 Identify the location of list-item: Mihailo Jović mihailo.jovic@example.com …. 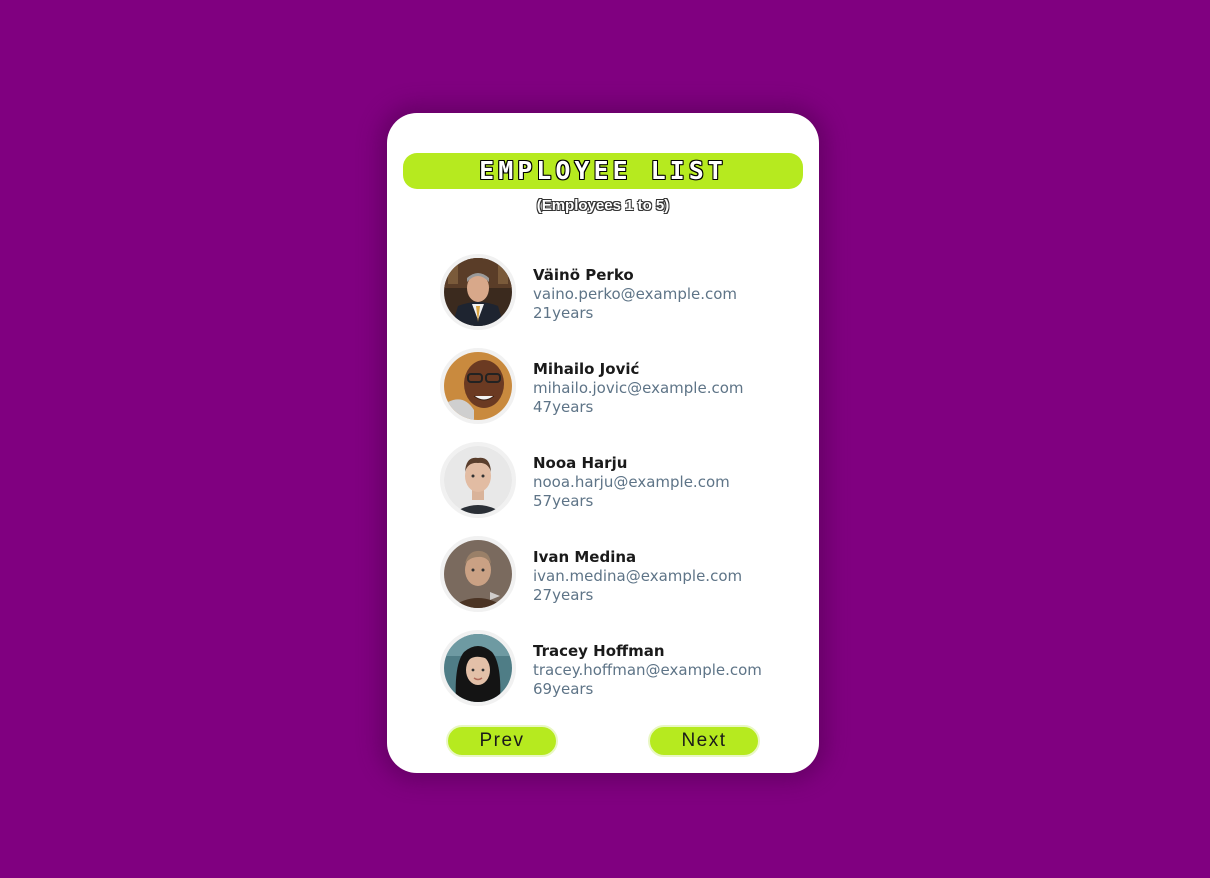
(620, 394).